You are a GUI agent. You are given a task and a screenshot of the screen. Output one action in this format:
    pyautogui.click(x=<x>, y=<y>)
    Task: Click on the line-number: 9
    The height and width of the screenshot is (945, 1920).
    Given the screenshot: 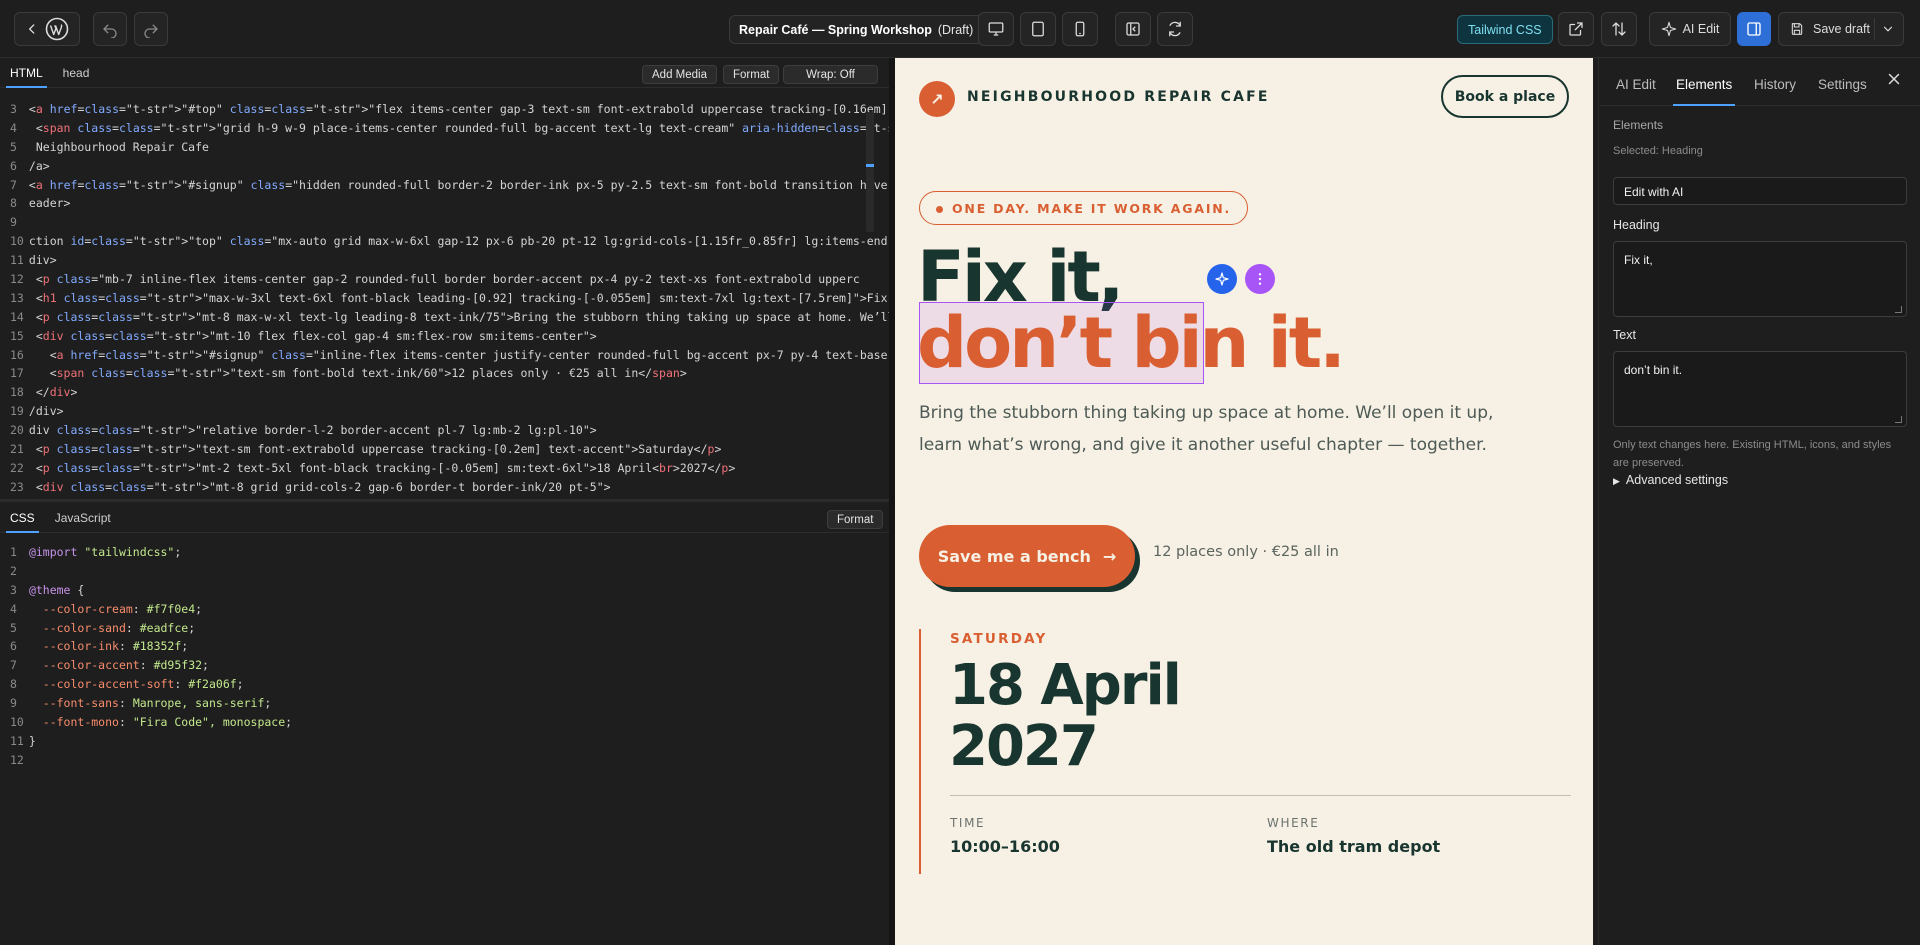 What is the action you would take?
    pyautogui.click(x=13, y=222)
    